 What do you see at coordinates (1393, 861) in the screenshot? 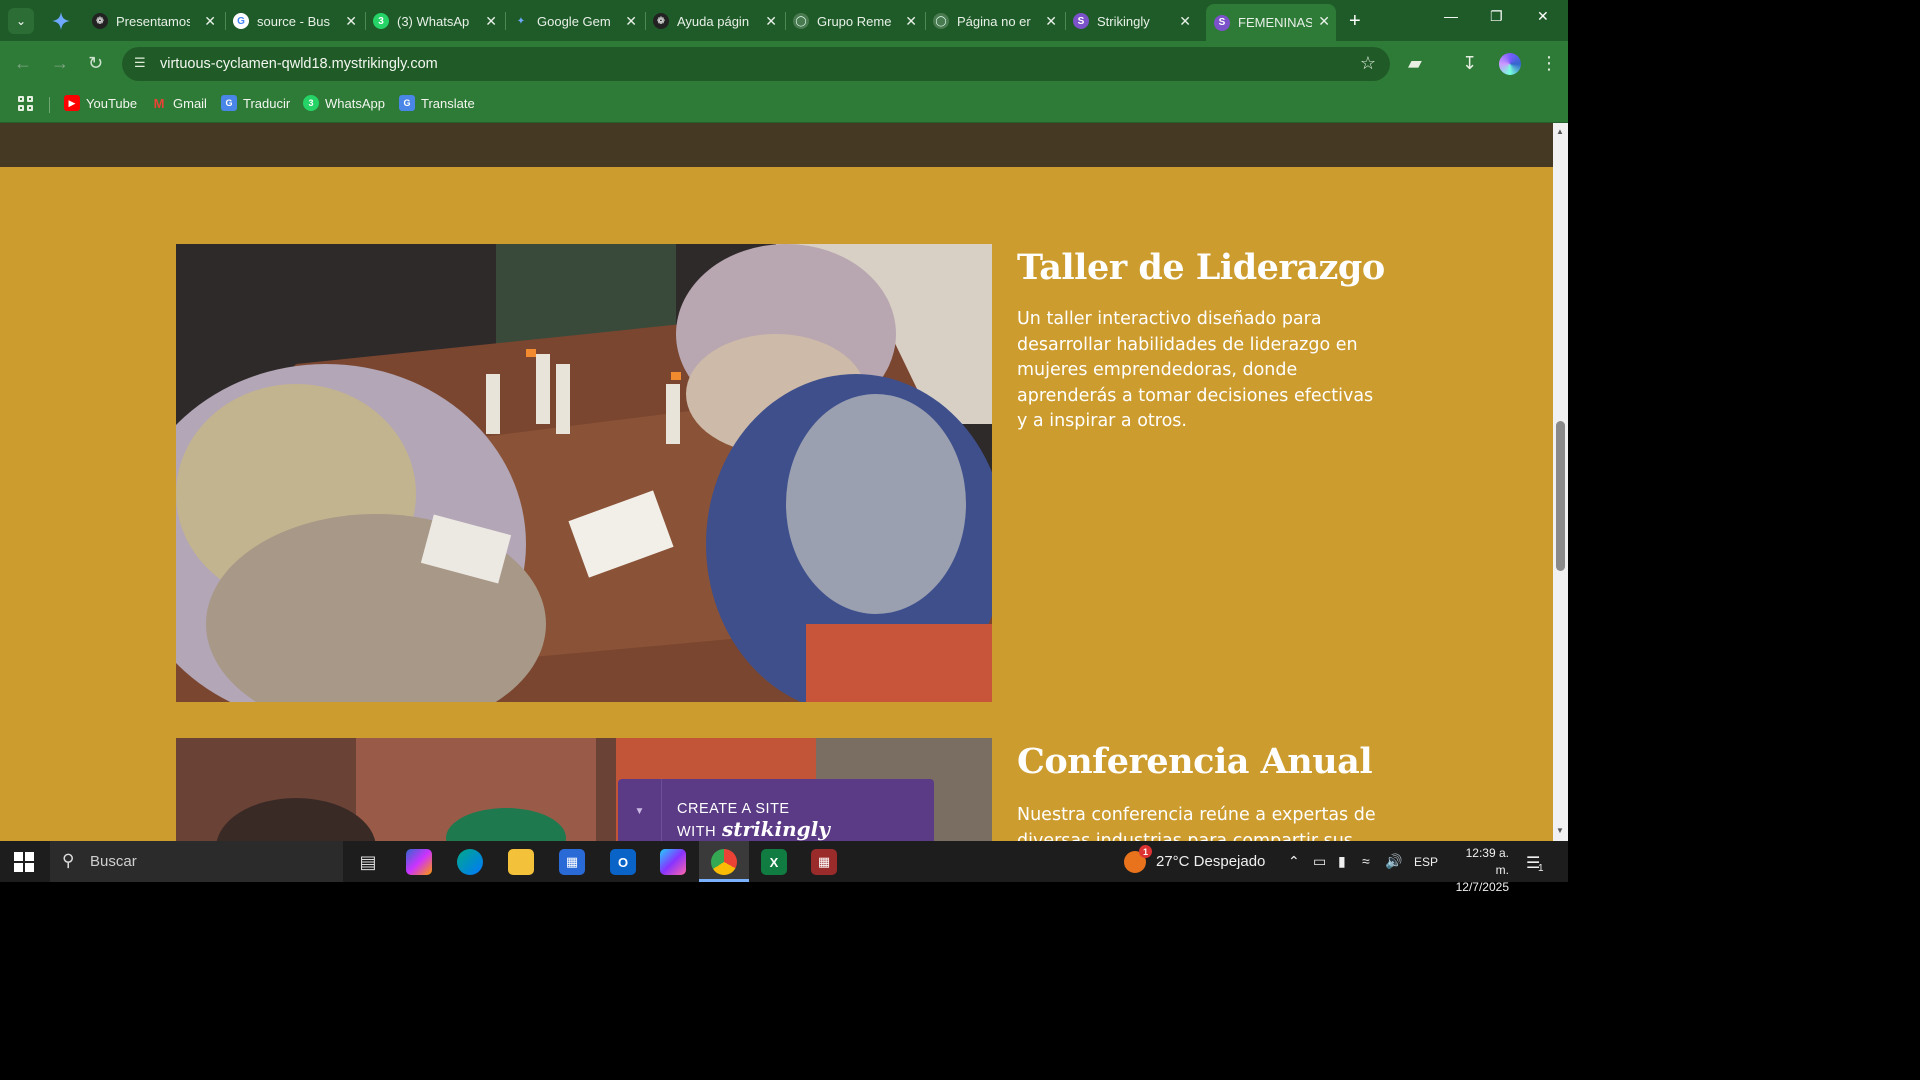
I see `volume-icon: 🔊` at bounding box center [1393, 861].